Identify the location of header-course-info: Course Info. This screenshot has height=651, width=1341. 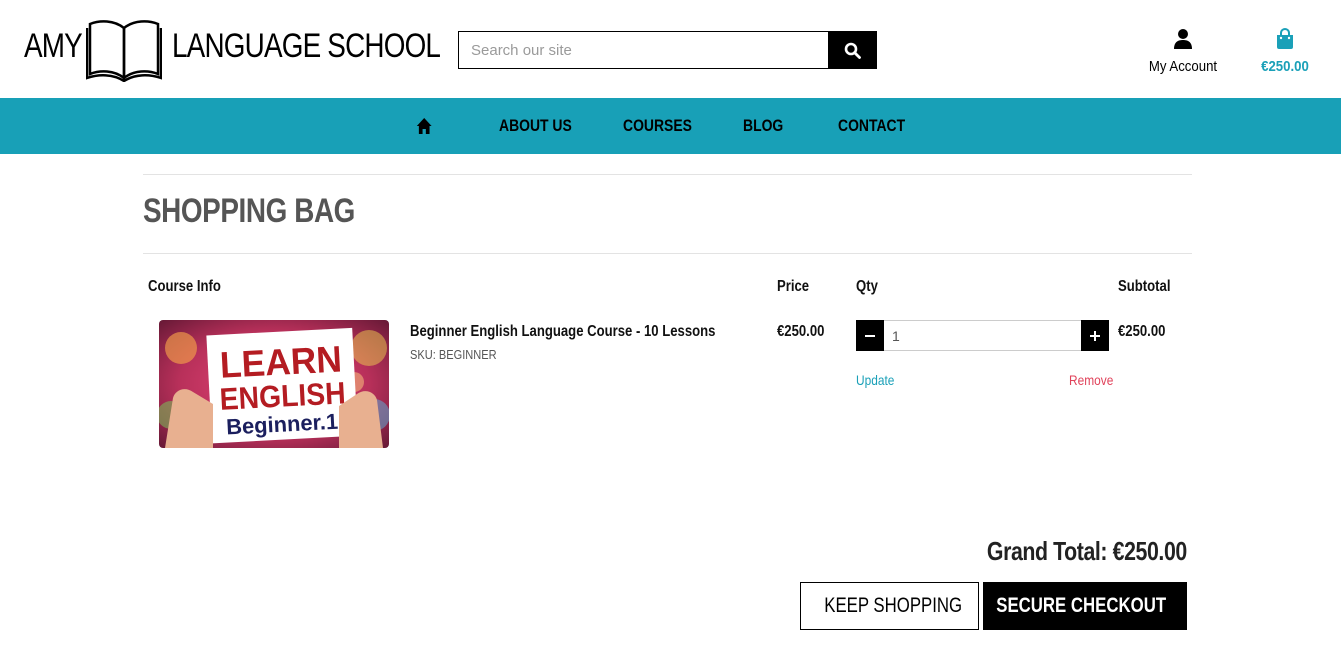
(184, 286).